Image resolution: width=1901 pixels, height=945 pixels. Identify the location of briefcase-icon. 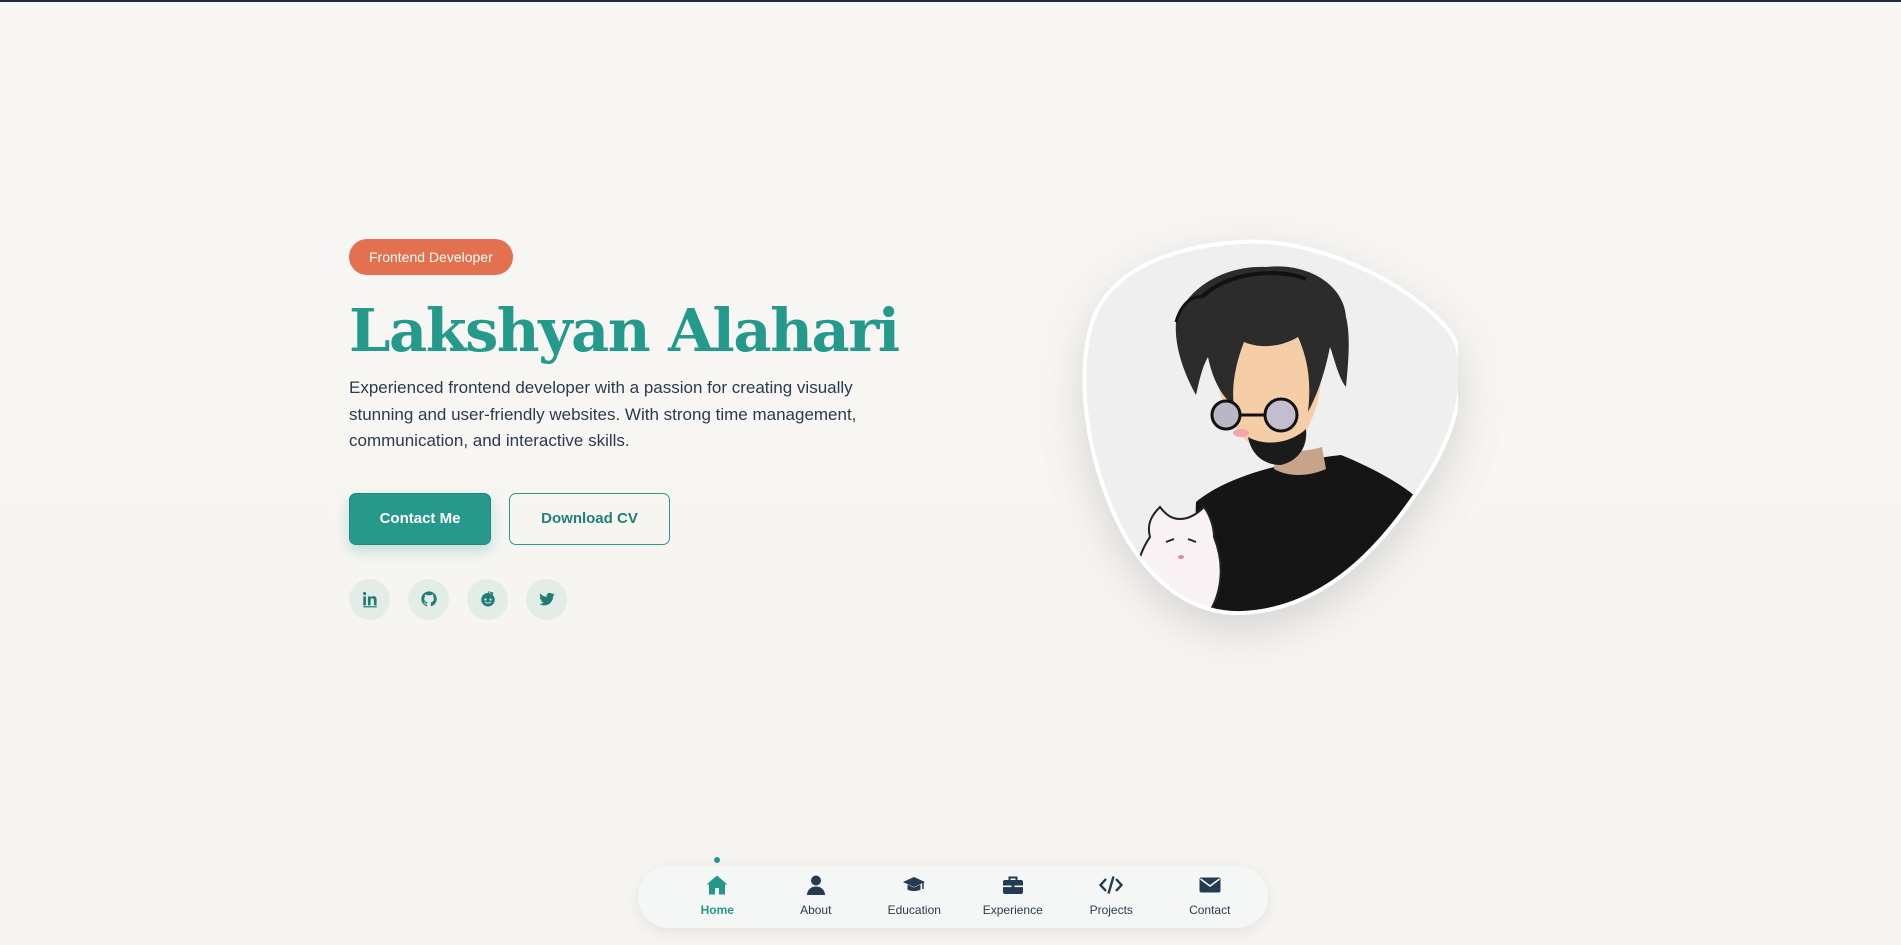
(1013, 883).